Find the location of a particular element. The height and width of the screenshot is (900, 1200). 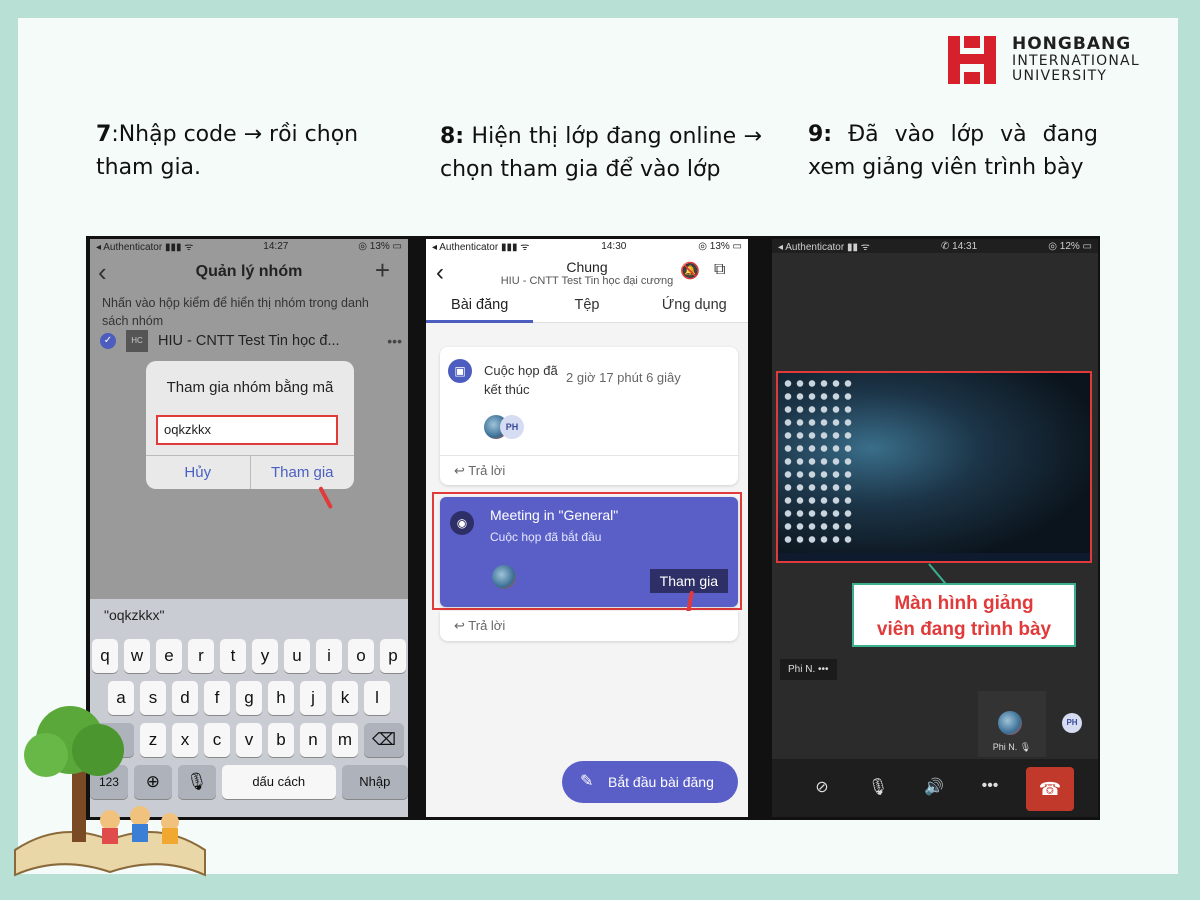

key-w: w is located at coordinates (137, 656).